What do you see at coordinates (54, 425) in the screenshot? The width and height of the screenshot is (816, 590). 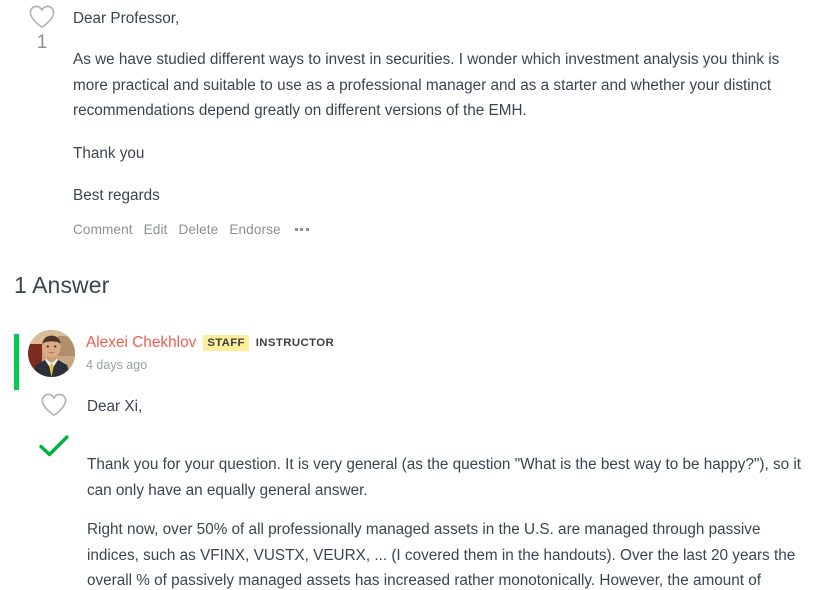 I see `answer-vote-column` at bounding box center [54, 425].